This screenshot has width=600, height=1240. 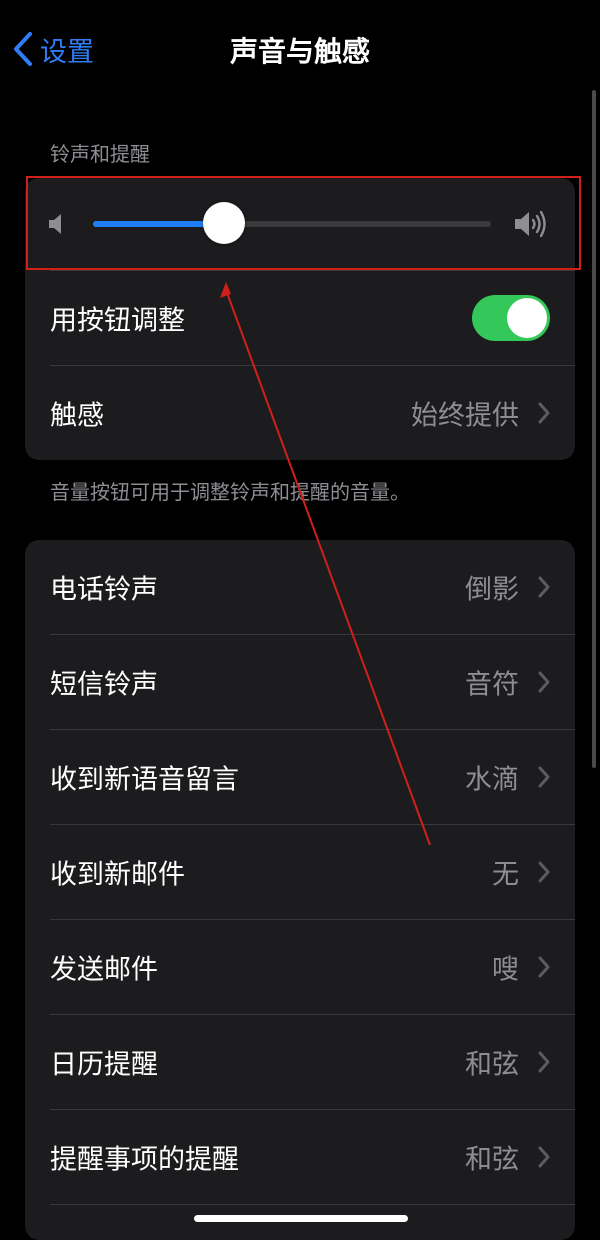 What do you see at coordinates (301, 1218) in the screenshot?
I see `home-indicator` at bounding box center [301, 1218].